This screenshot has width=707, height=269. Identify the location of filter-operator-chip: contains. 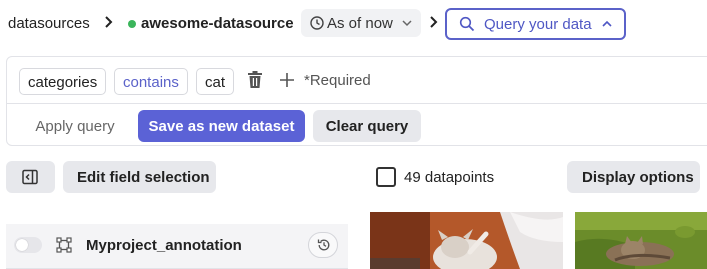
(151, 81).